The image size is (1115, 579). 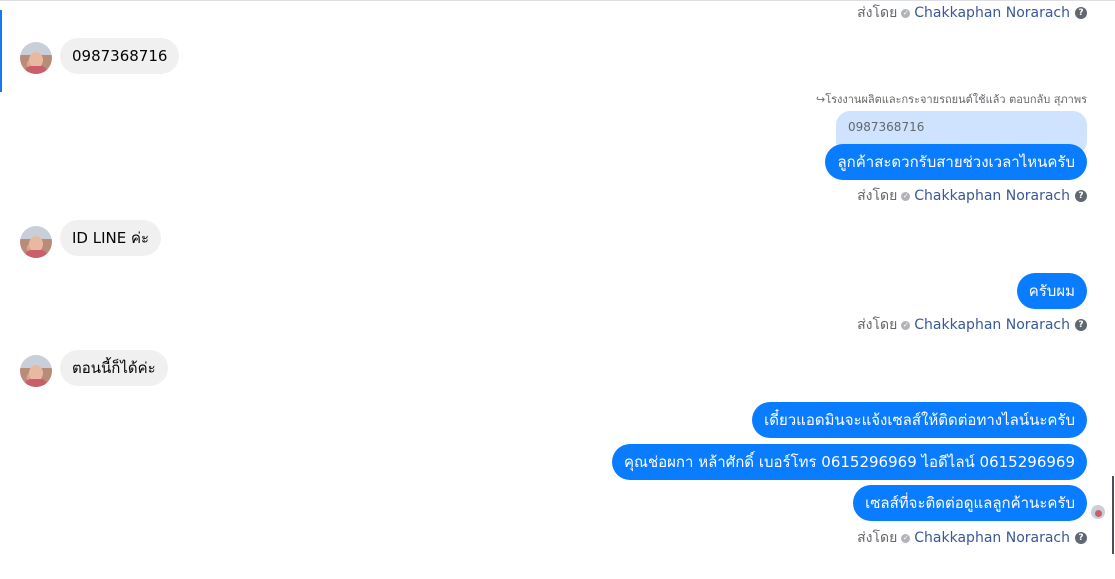 I want to click on incoming-message: ID LINE ค่ะ, so click(x=111, y=238).